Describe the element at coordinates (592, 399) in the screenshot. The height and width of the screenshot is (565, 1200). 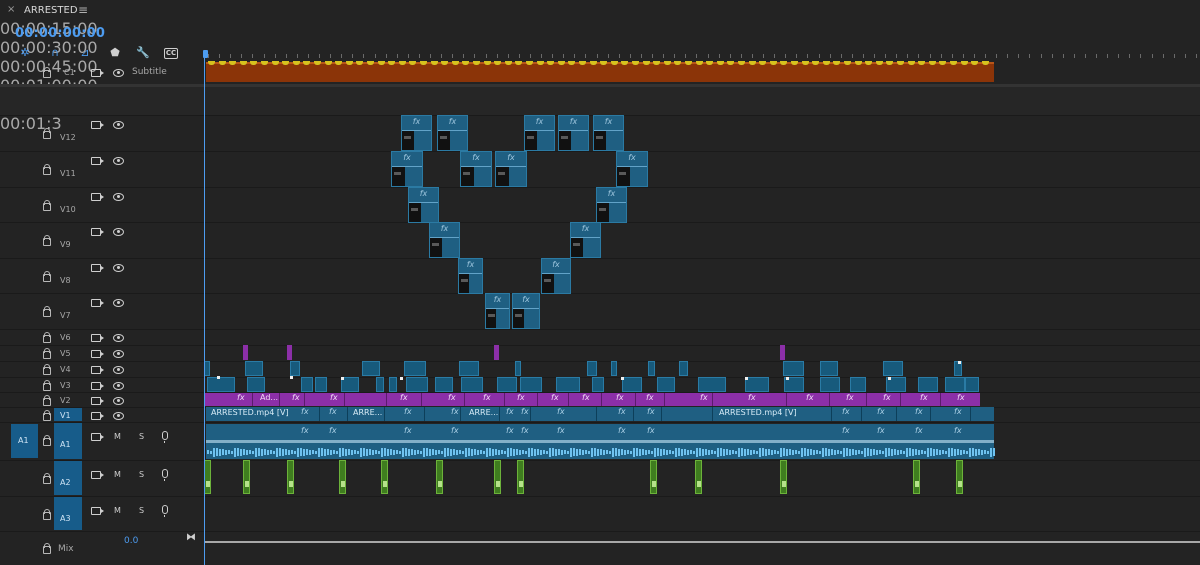
I see `adjustment-layer-track` at that location.